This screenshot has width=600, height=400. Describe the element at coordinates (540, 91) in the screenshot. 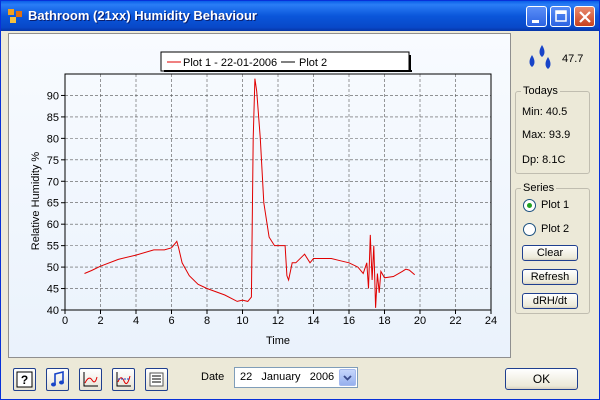

I see `todays-title: Todays` at that location.